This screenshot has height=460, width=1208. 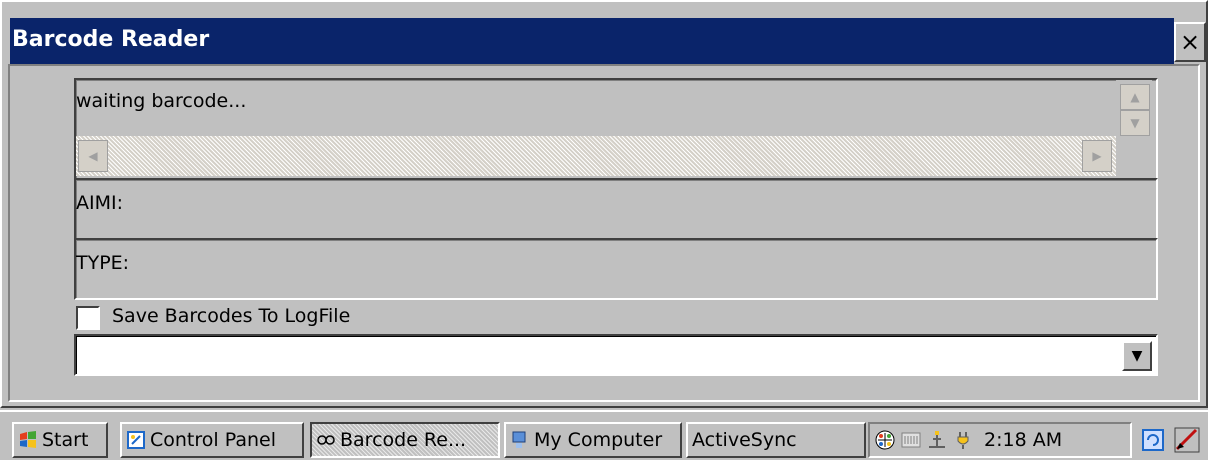 What do you see at coordinates (1023, 440) in the screenshot?
I see `clock: 2:18 AM` at bounding box center [1023, 440].